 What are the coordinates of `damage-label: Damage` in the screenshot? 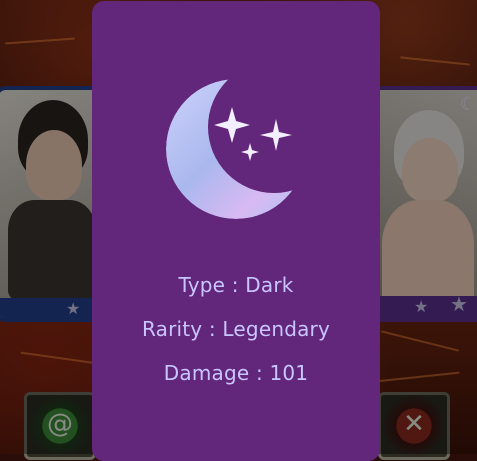 It's located at (206, 373).